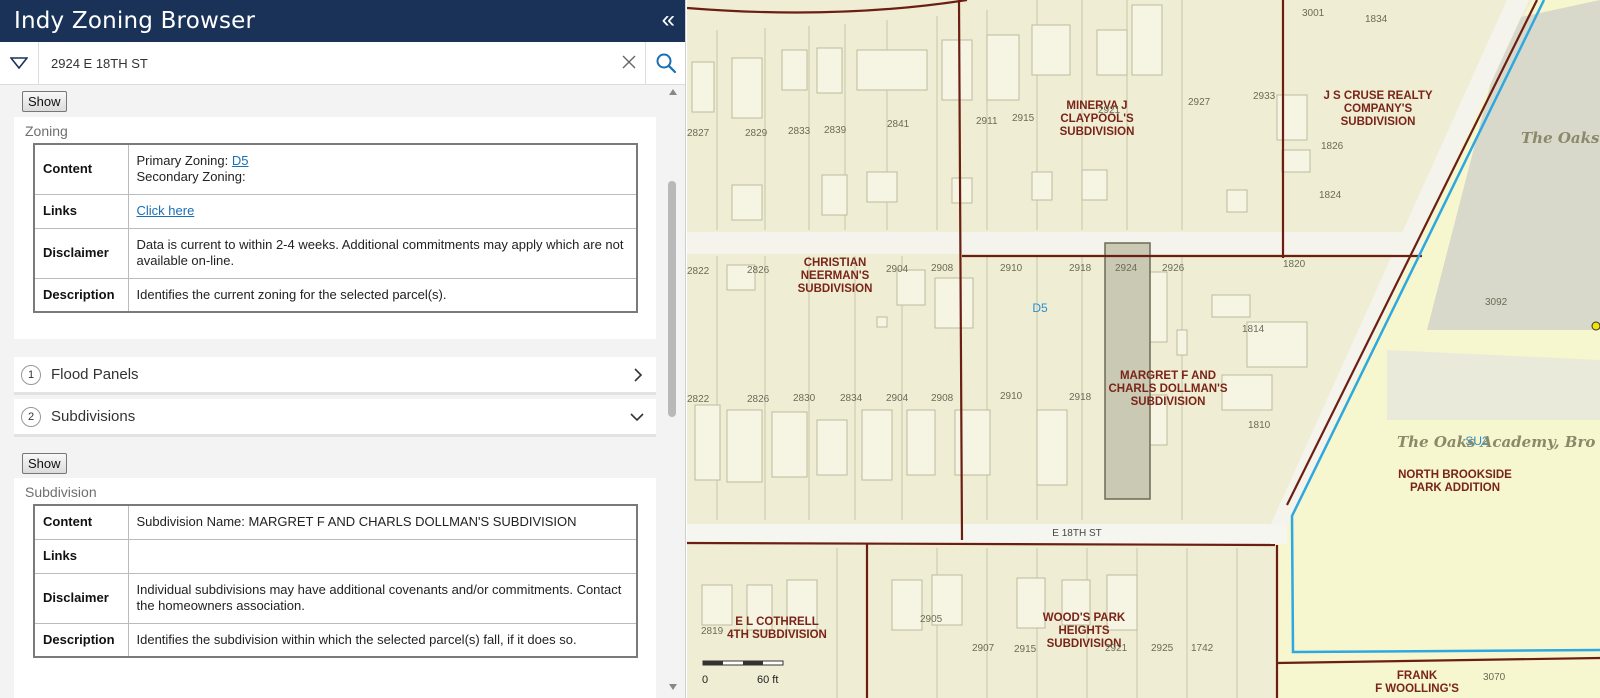 The image size is (1600, 698). I want to click on scrollbar-thumb, so click(672, 299).